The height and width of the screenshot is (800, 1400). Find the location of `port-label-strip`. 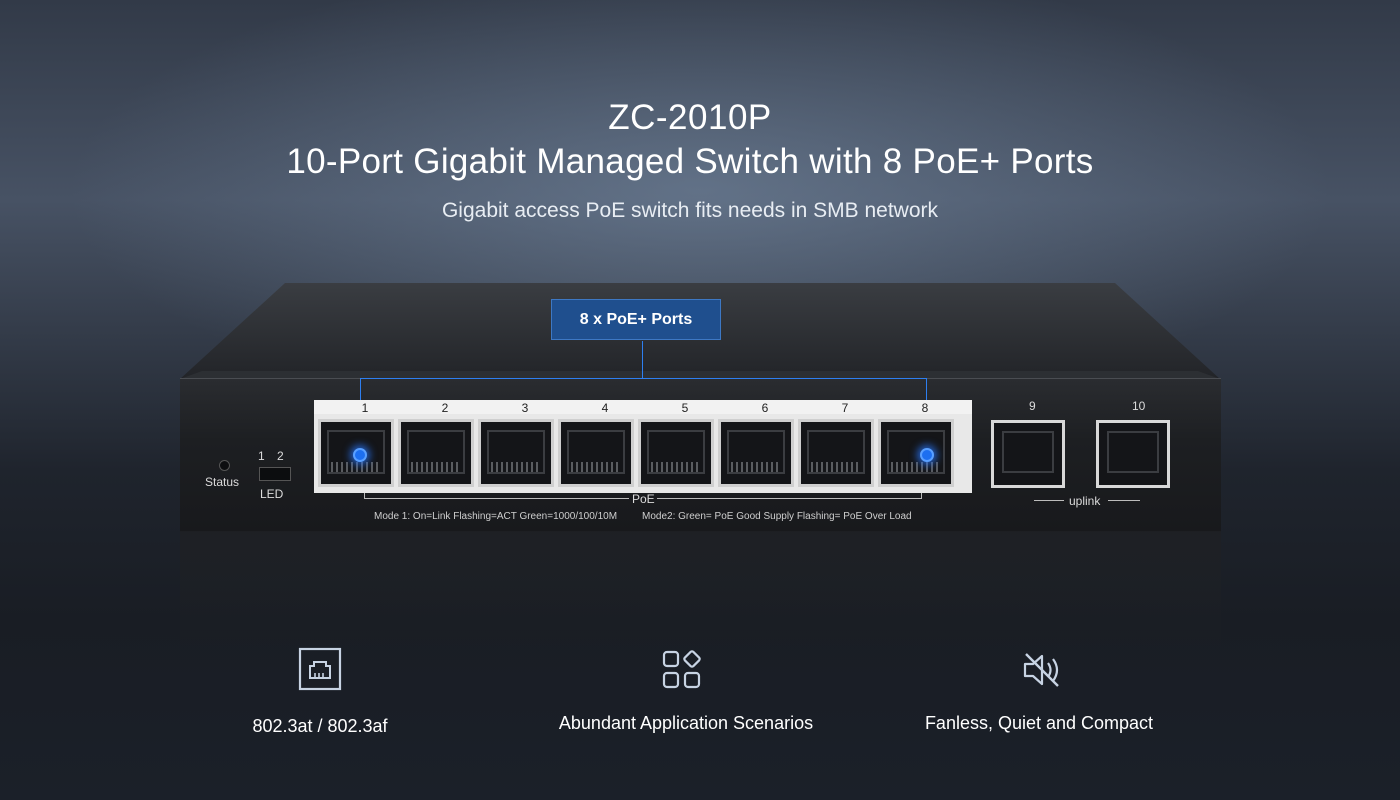

port-label-strip is located at coordinates (643, 407).